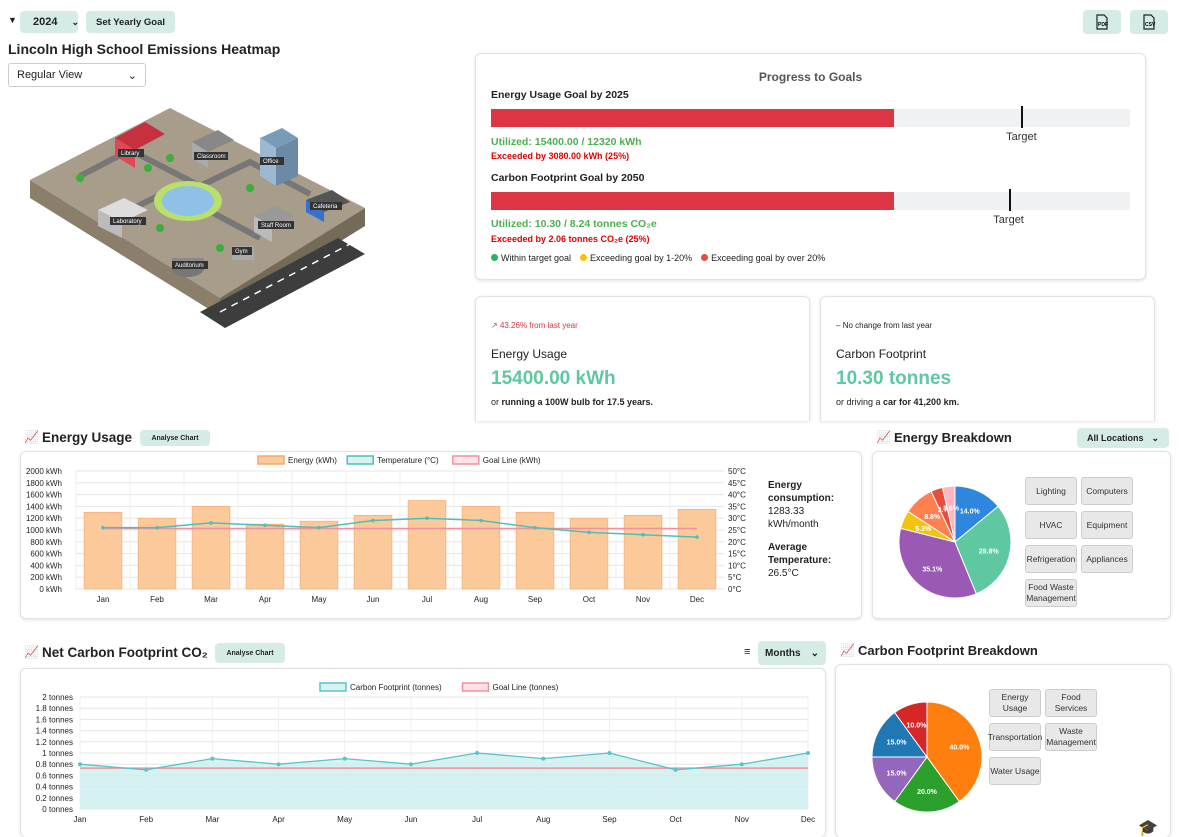 The image size is (1179, 837). I want to click on legend-tag: Transportation, so click(1015, 737).